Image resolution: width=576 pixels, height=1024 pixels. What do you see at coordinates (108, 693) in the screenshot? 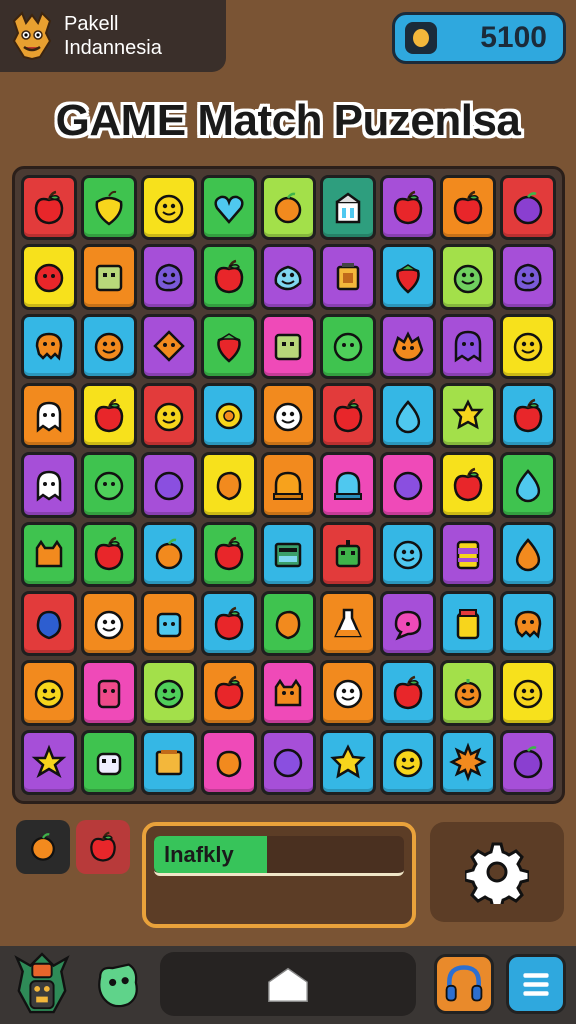
I see `tile-cup` at bounding box center [108, 693].